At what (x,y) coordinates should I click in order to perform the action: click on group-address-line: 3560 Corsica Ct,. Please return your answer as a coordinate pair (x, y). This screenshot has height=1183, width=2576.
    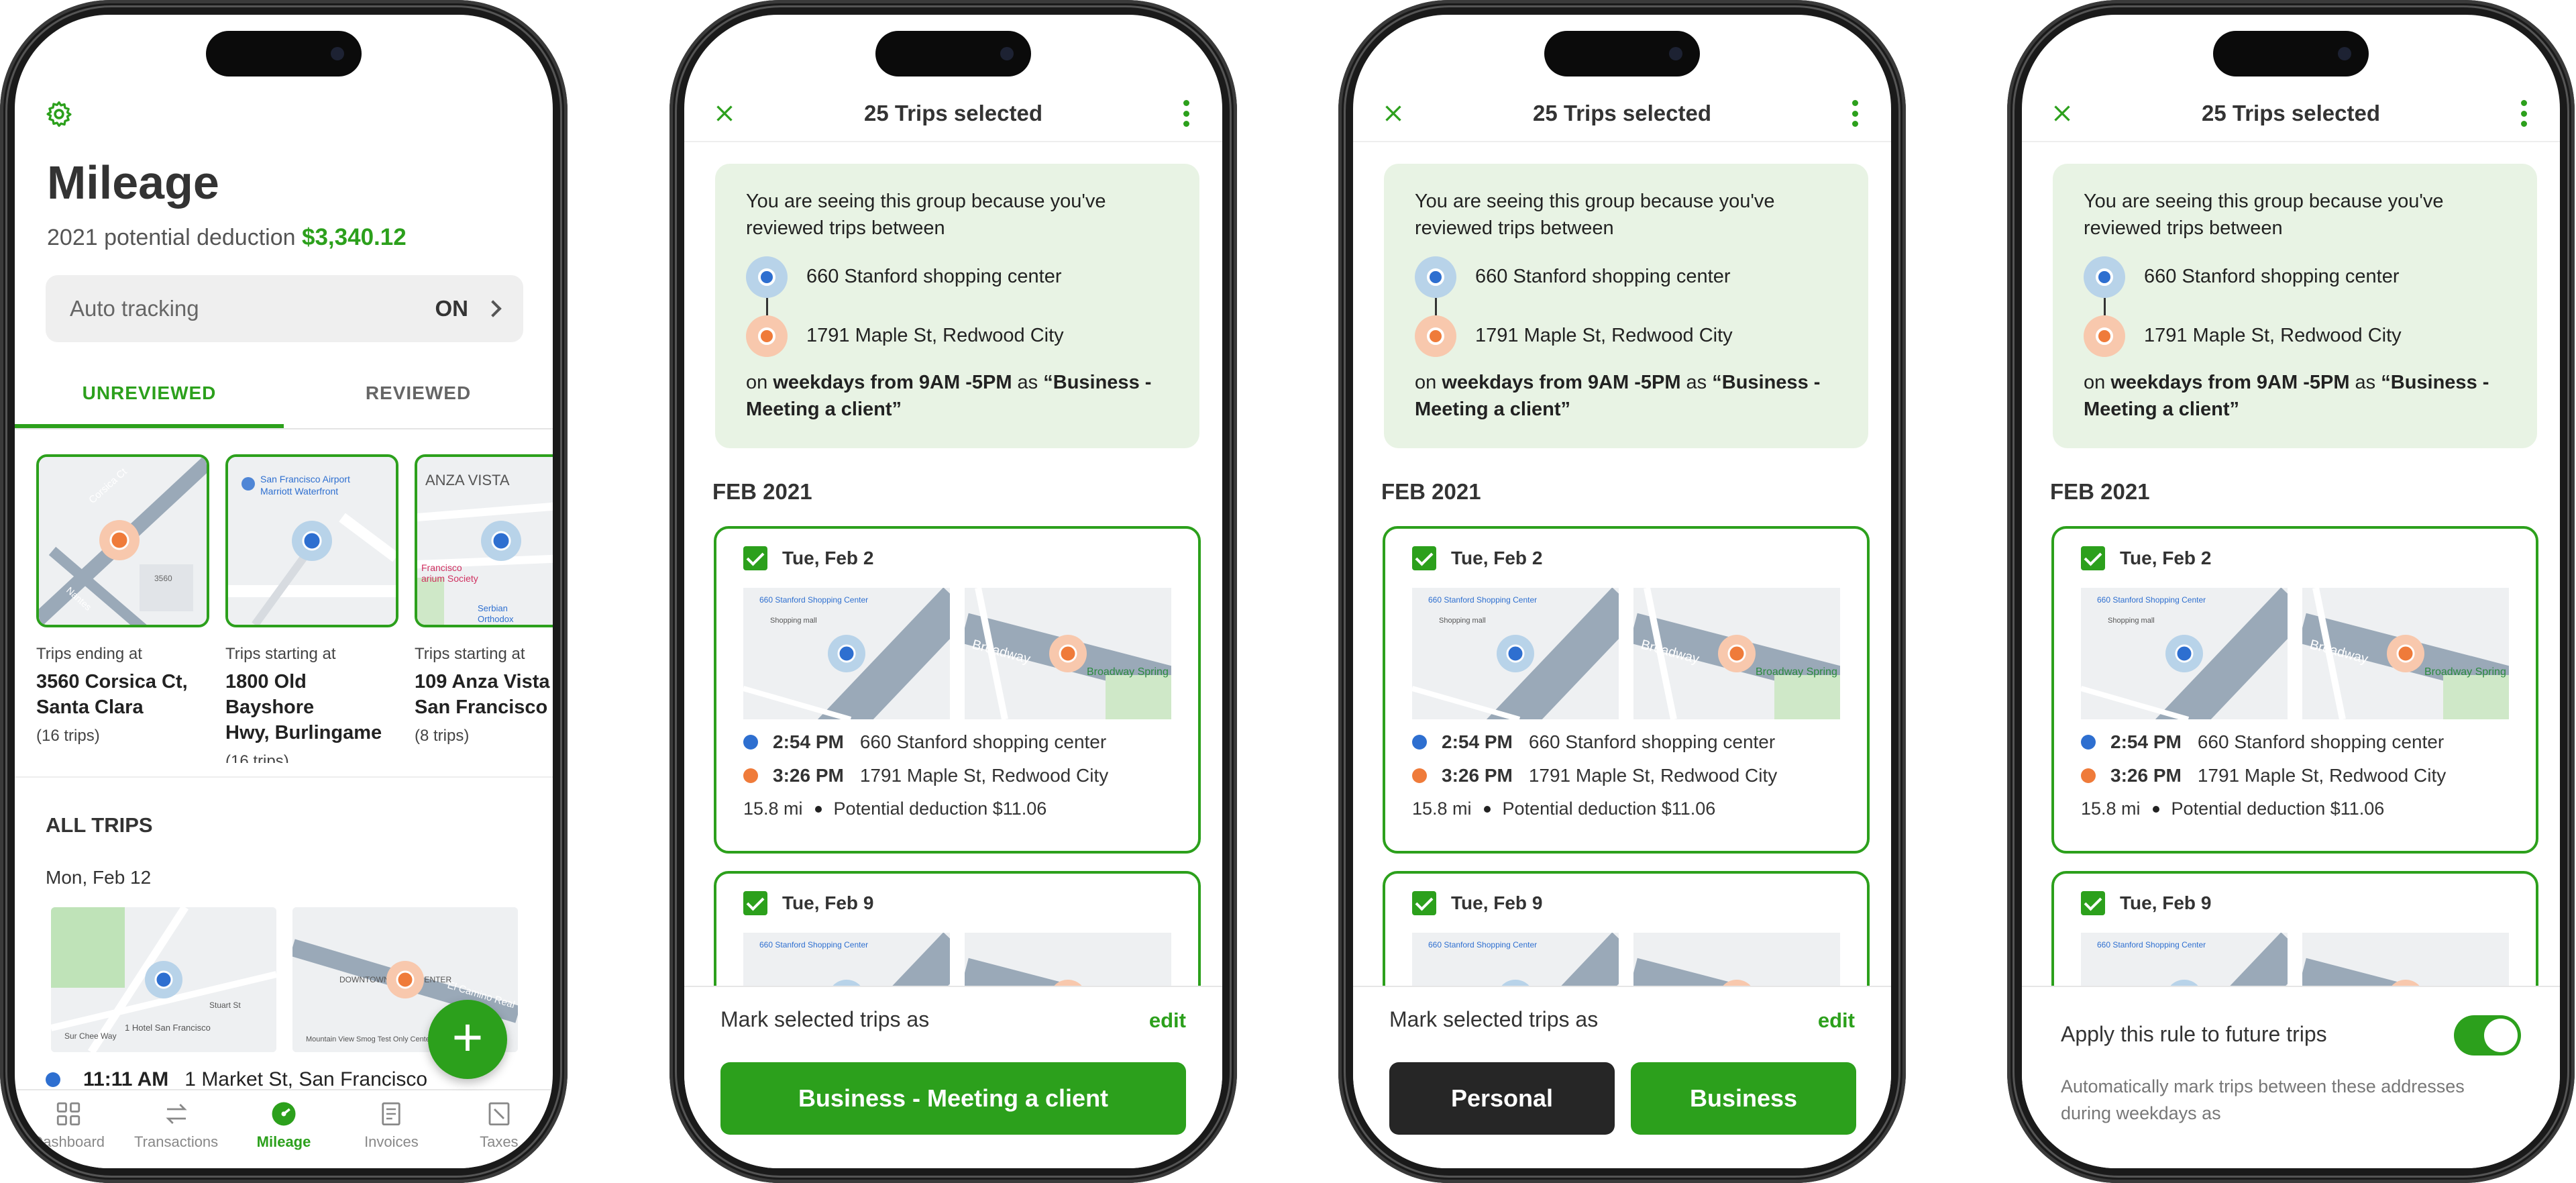
    Looking at the image, I should click on (112, 681).